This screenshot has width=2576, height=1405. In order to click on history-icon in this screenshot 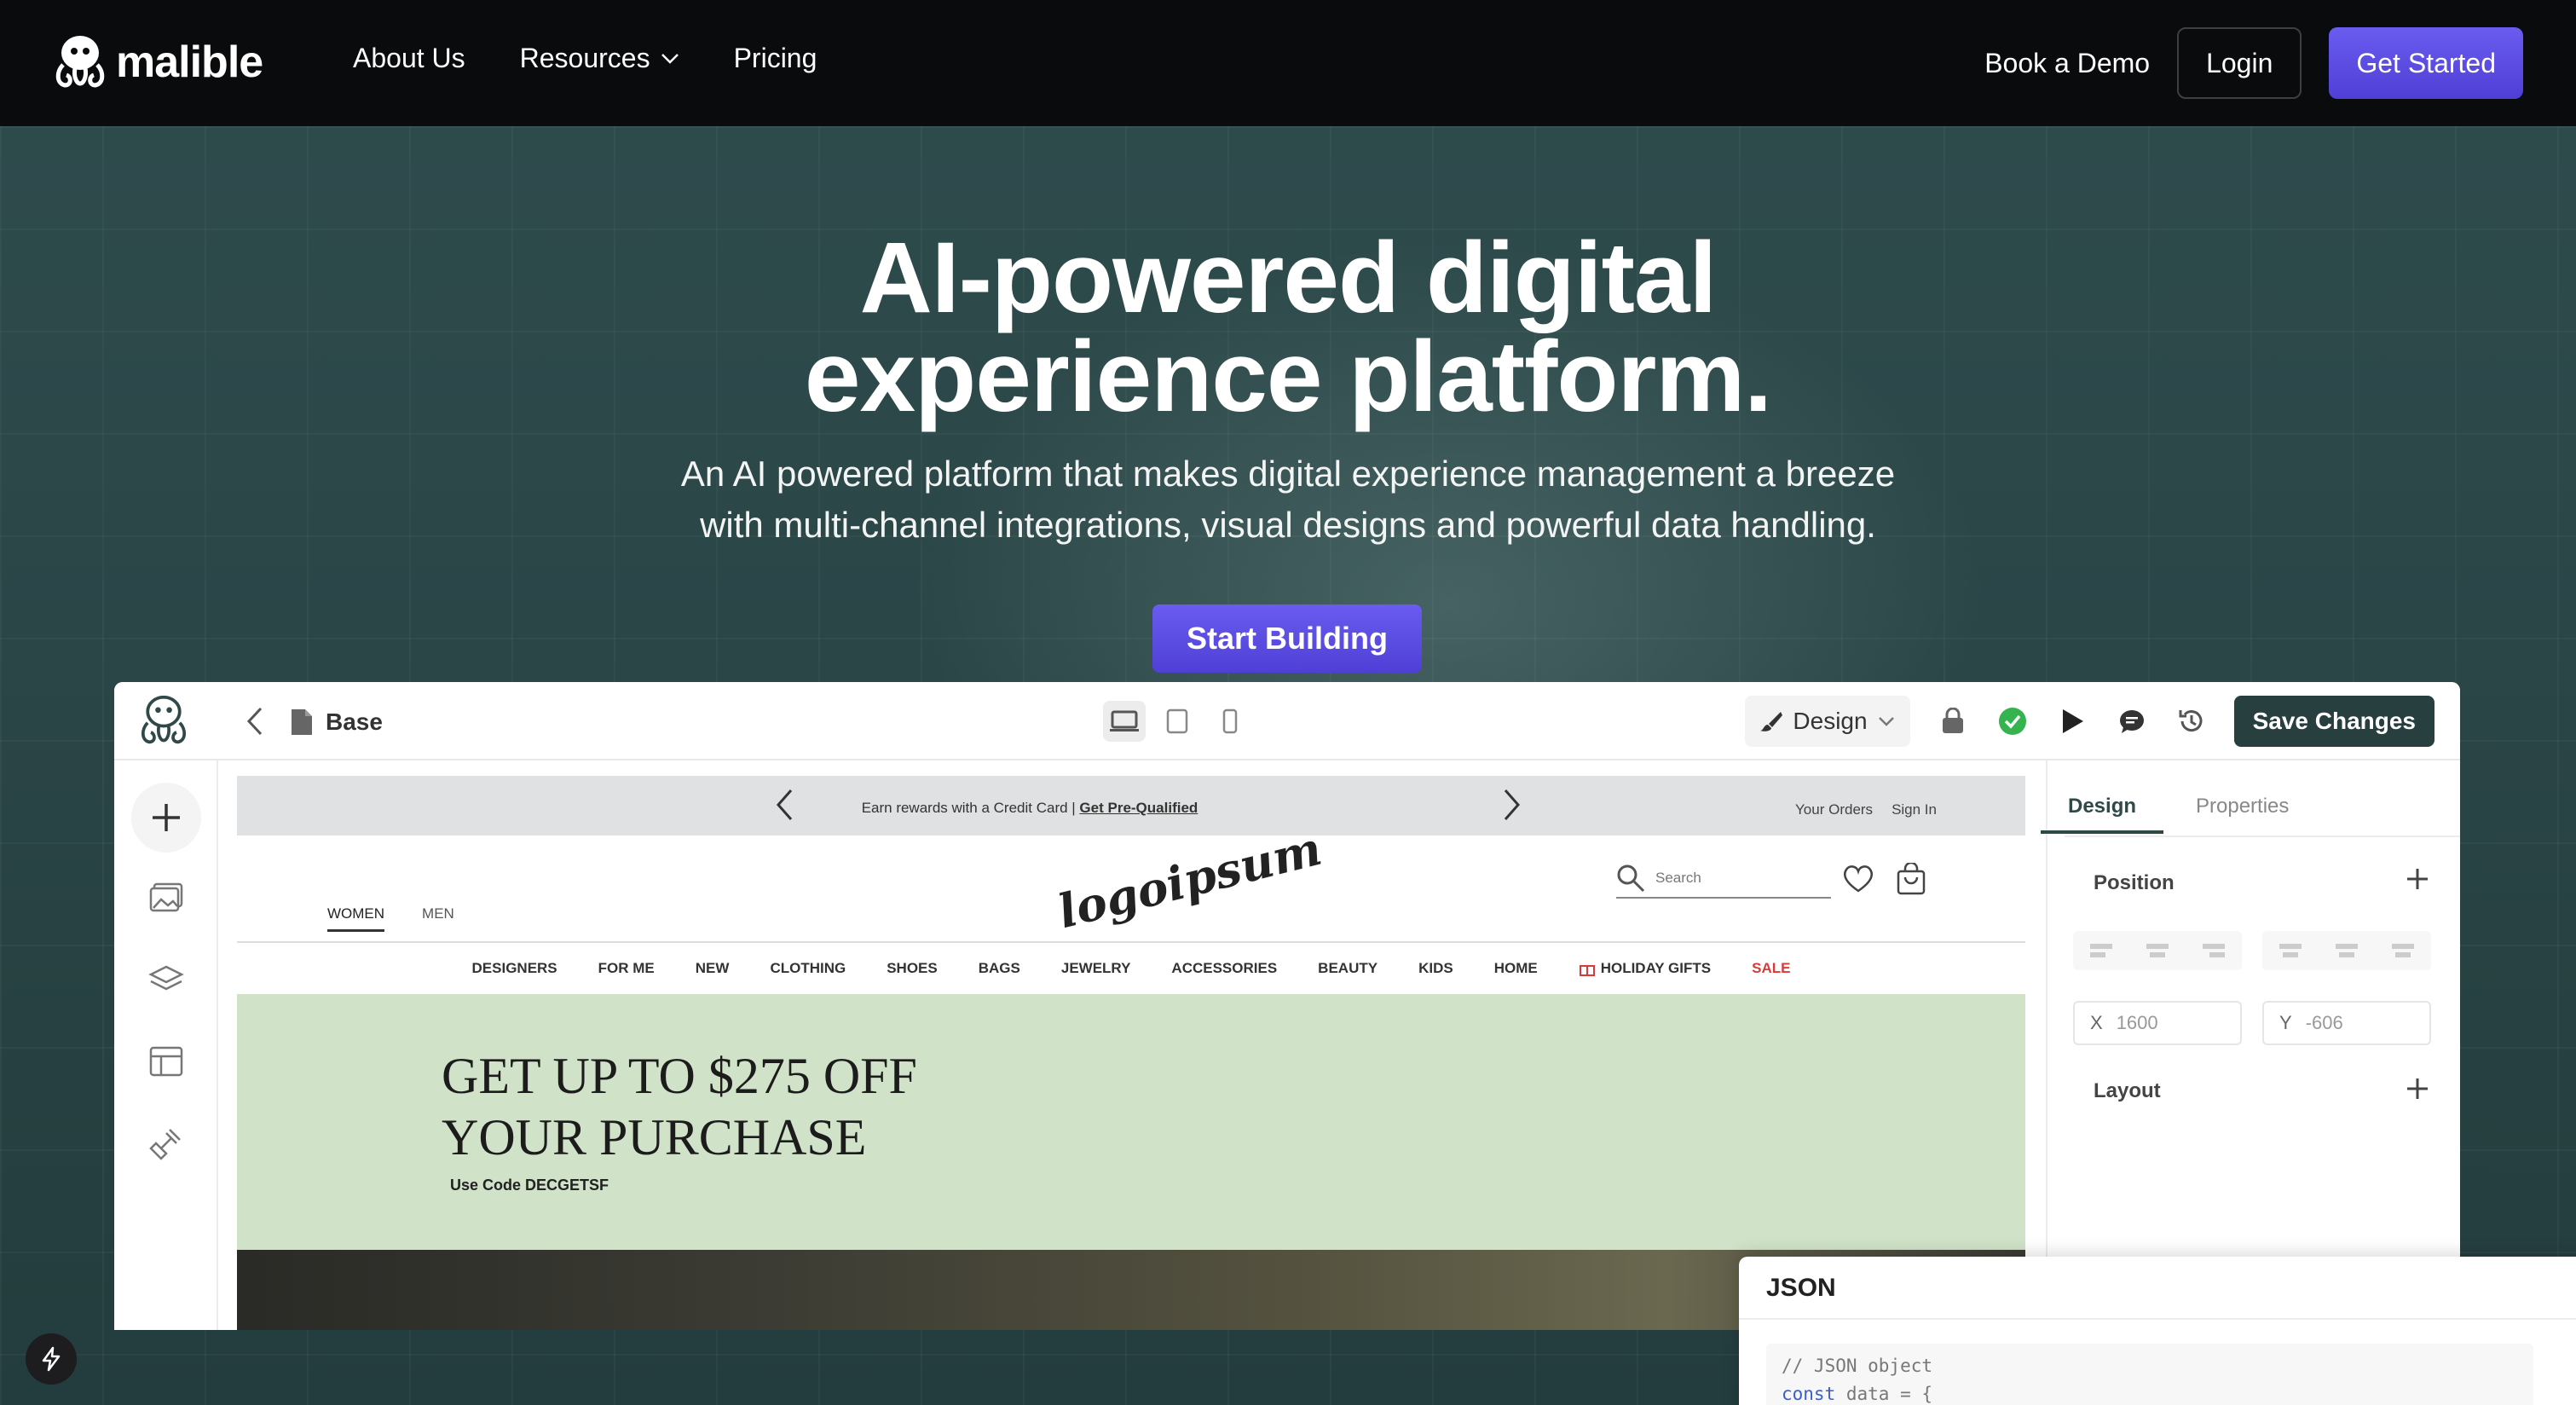, I will do `click(2192, 721)`.